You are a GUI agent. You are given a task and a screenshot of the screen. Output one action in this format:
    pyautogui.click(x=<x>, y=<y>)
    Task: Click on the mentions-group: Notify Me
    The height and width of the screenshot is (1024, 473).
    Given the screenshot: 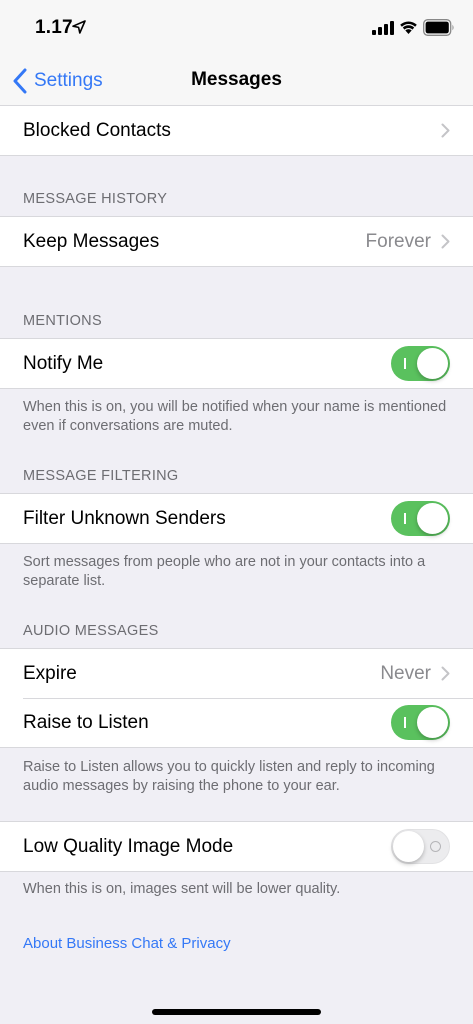 What is the action you would take?
    pyautogui.click(x=236, y=363)
    